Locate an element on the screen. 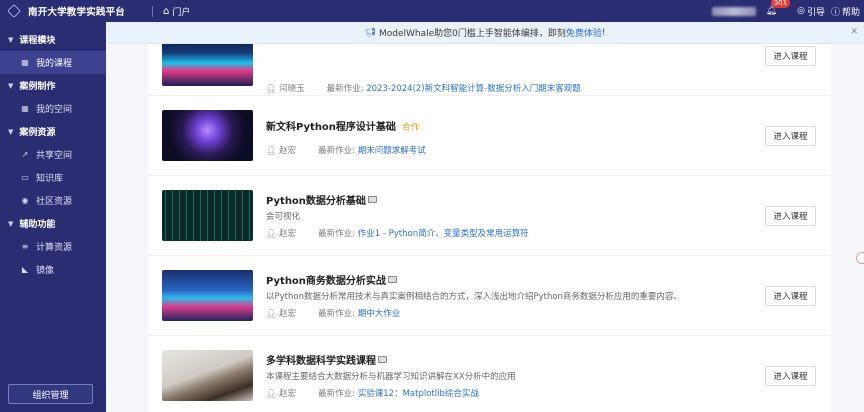  course-title: Python商务数据分析实战 is located at coordinates (331, 279).